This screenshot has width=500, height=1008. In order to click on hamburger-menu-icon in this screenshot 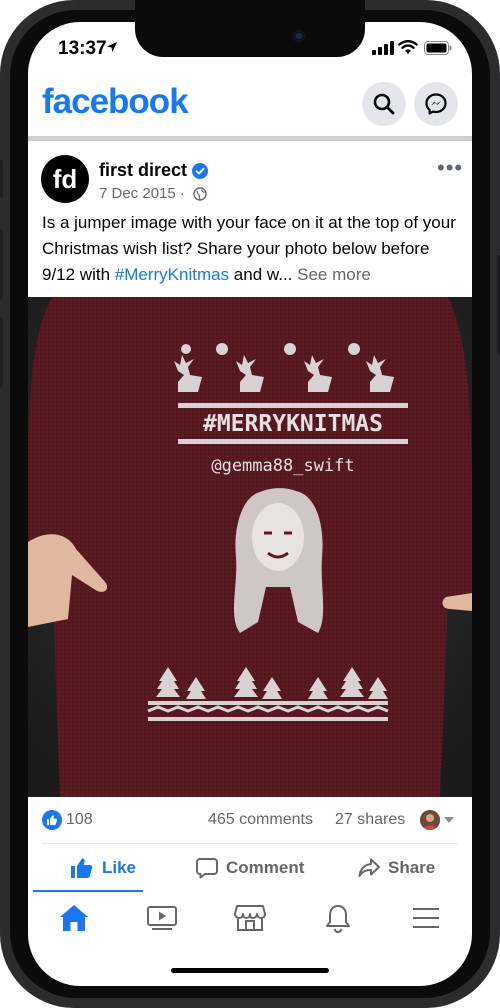, I will do `click(426, 918)`.